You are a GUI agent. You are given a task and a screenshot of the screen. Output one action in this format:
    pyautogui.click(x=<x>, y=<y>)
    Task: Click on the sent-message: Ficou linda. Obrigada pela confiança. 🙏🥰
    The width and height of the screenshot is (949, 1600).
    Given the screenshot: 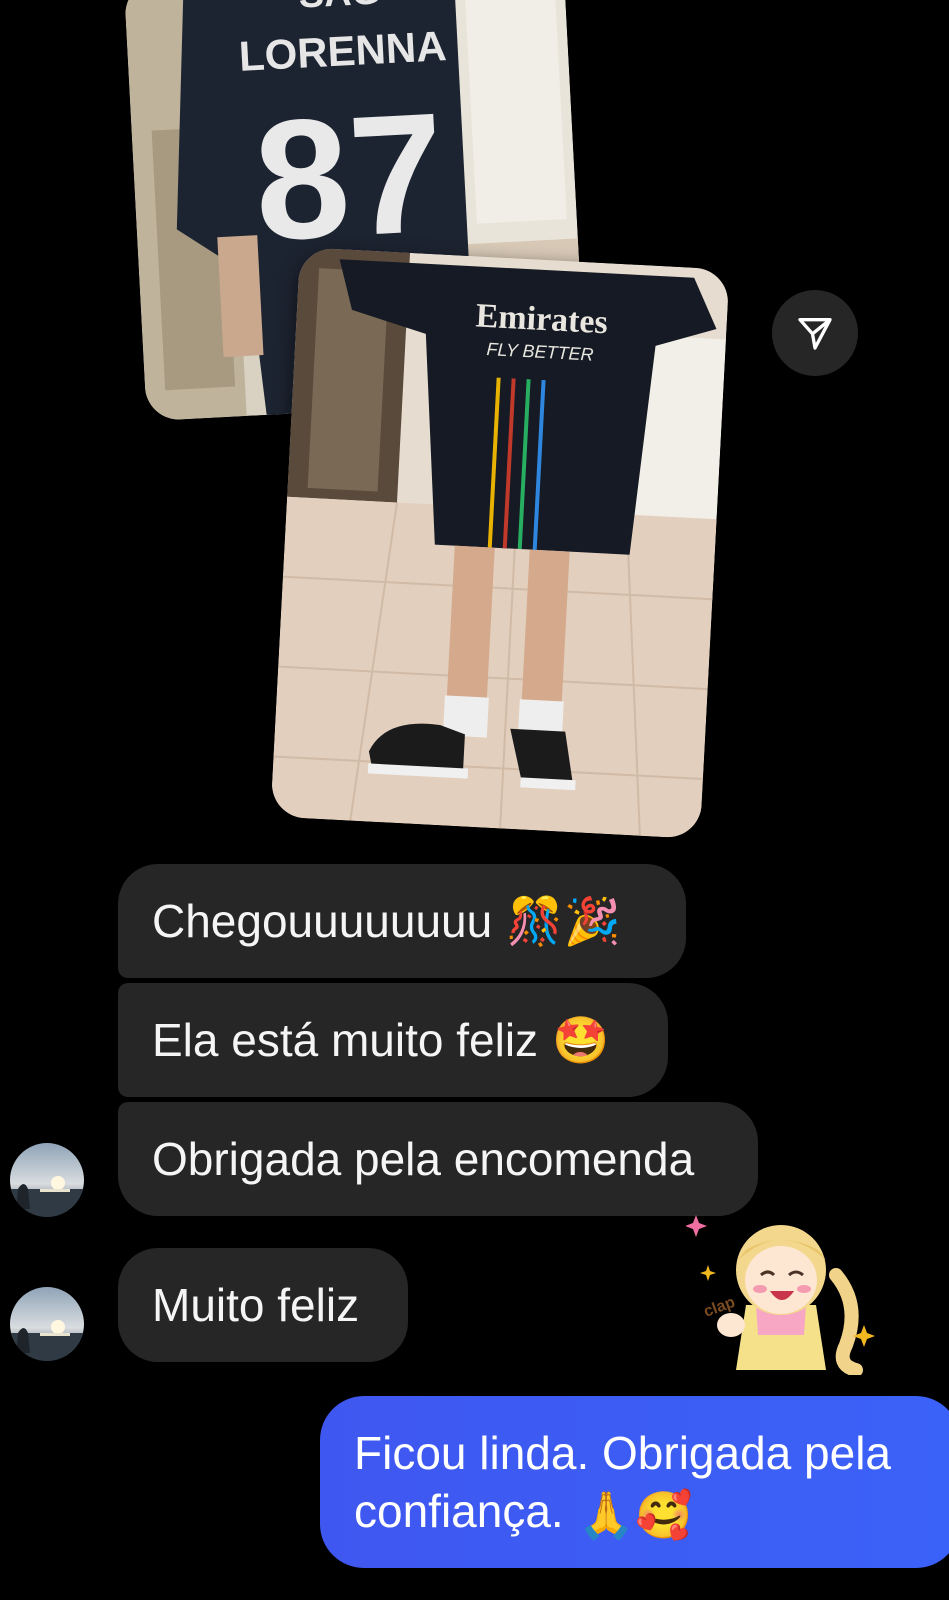 What is the action you would take?
    pyautogui.click(x=634, y=1482)
    